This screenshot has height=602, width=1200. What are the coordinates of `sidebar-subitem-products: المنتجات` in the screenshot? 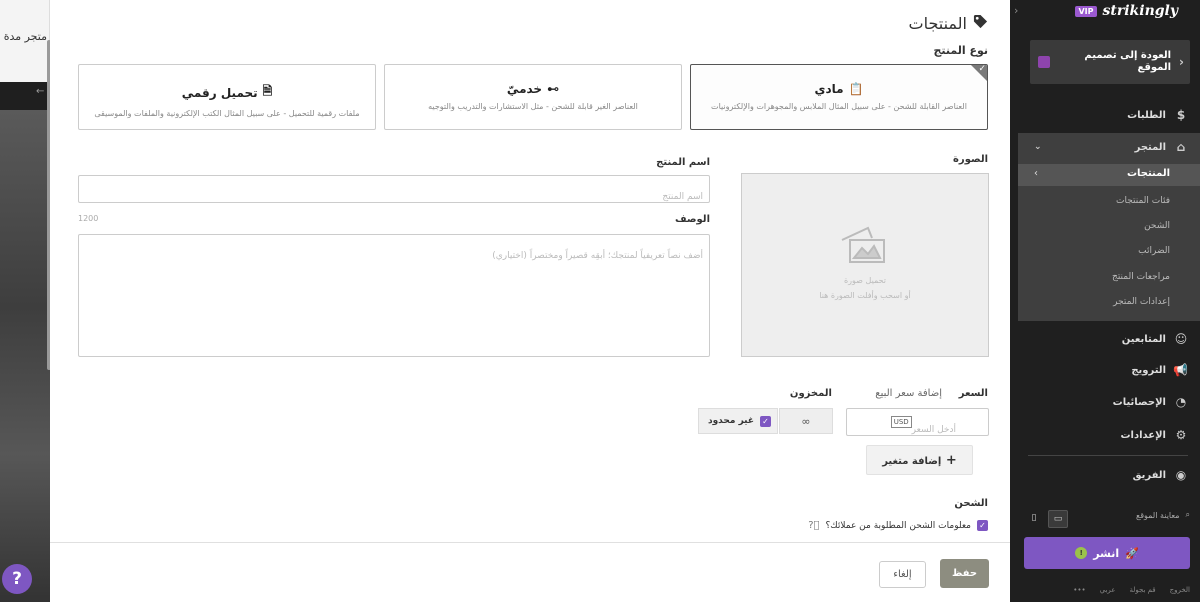 It's located at (1148, 173).